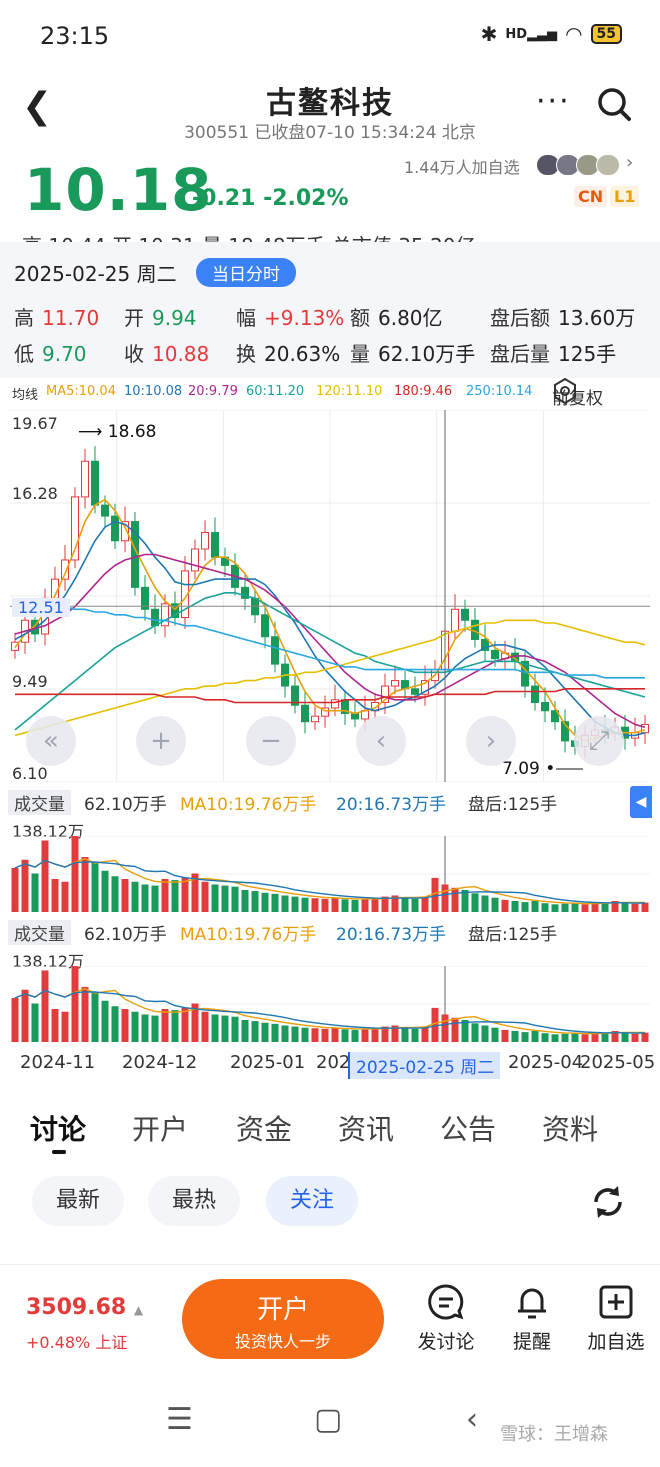 Image resolution: width=660 pixels, height=1467 pixels. Describe the element at coordinates (491, 741) in the screenshot. I see `pan-right-button: ›` at that location.